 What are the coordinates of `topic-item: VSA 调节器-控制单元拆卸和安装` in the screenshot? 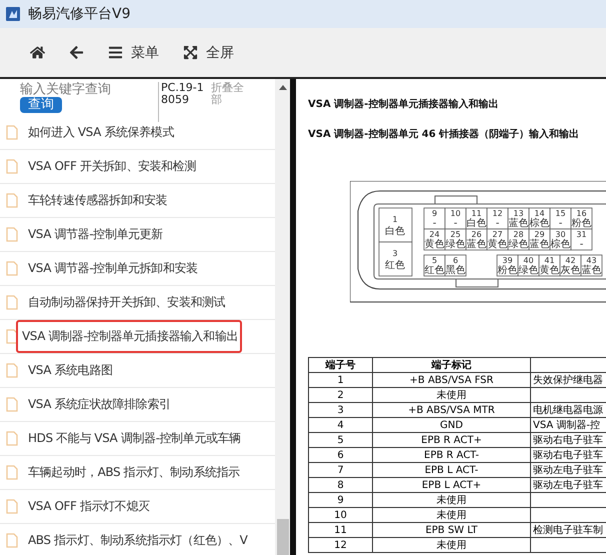 It's located at (112, 268).